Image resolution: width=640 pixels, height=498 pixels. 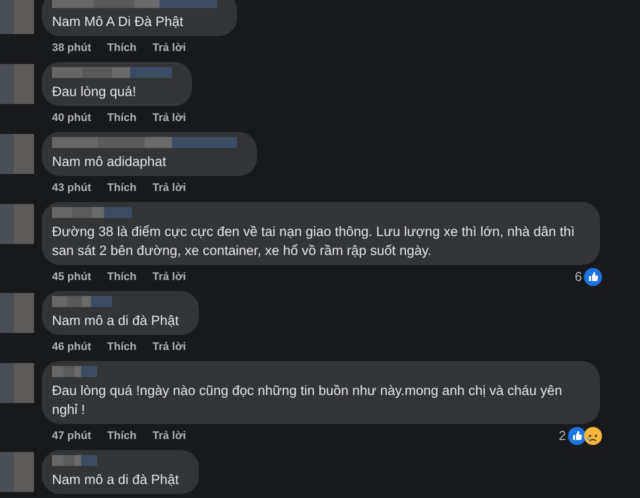 I want to click on comment-time: 47 phút, so click(x=72, y=436).